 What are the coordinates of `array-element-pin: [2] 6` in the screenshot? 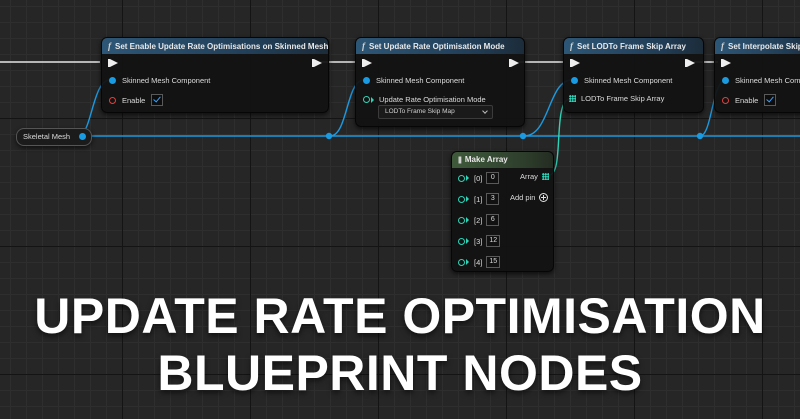 It's located at (479, 220).